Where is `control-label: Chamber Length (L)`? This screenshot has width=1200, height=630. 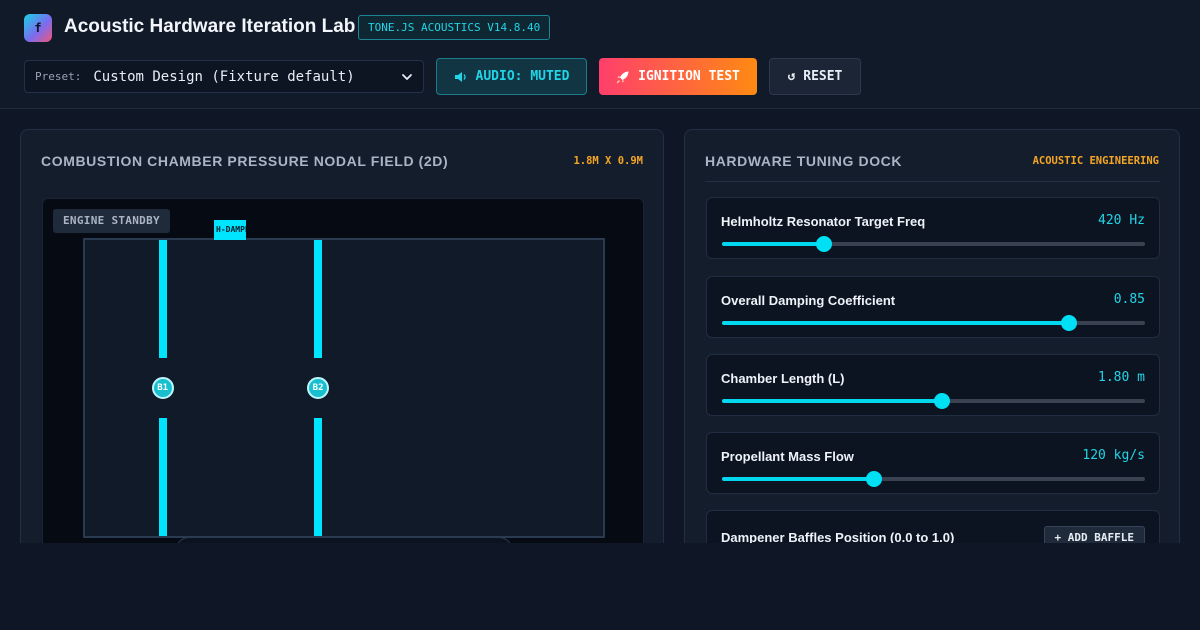
control-label: Chamber Length (L) is located at coordinates (783, 378).